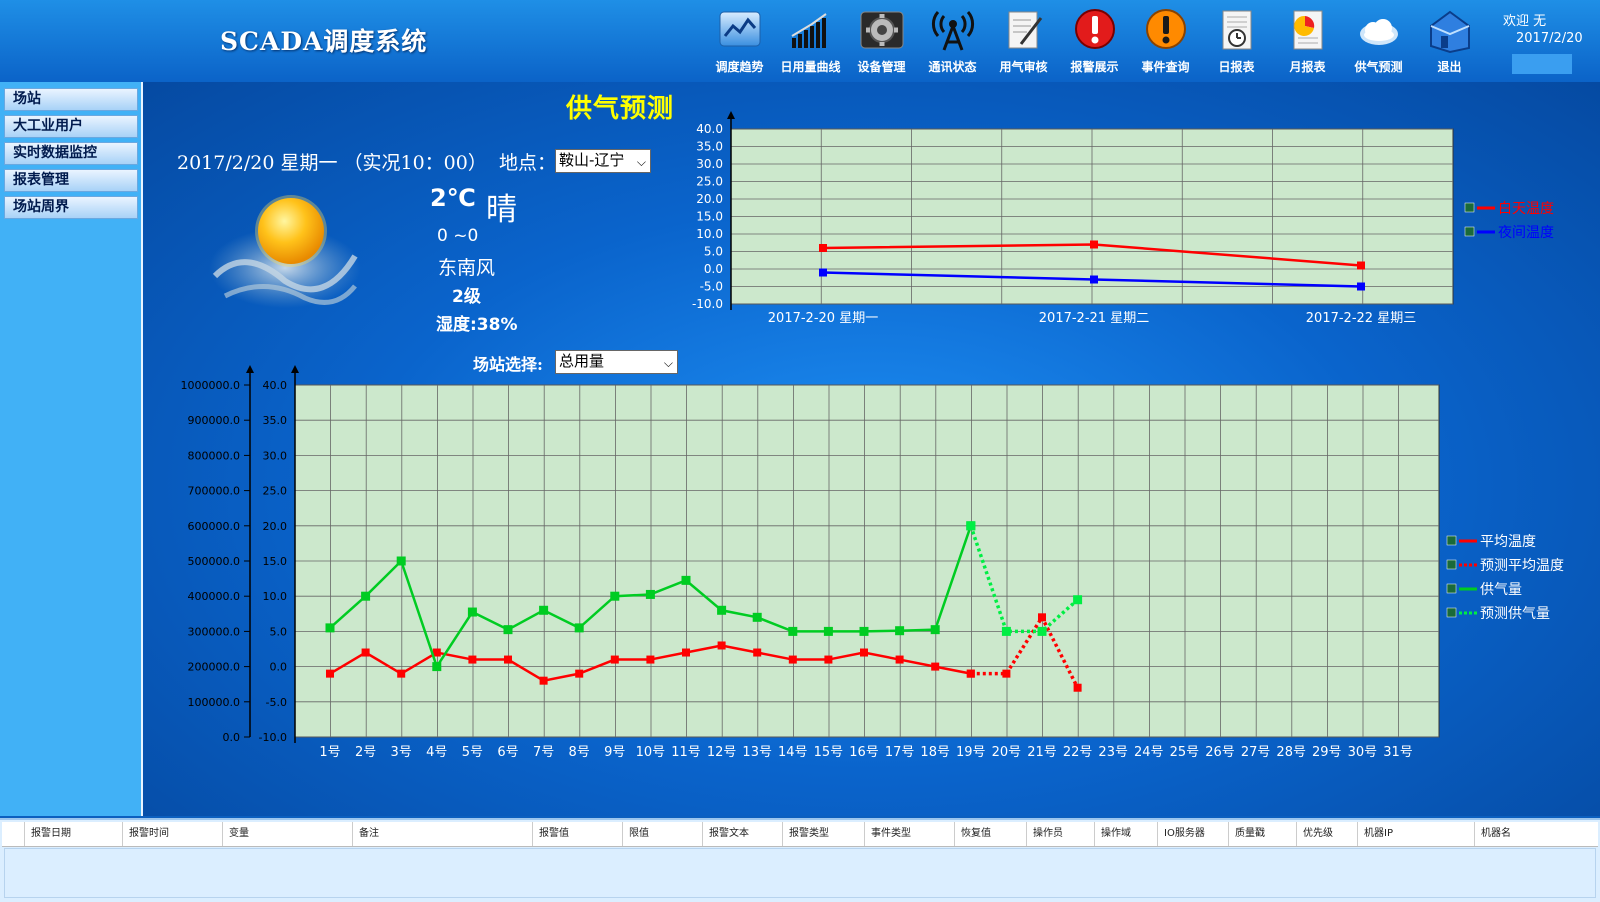 Image resolution: width=1600 pixels, height=902 pixels. Describe the element at coordinates (275, 491) in the screenshot. I see `bottom-chart-y-right-tick: 25.0` at that location.